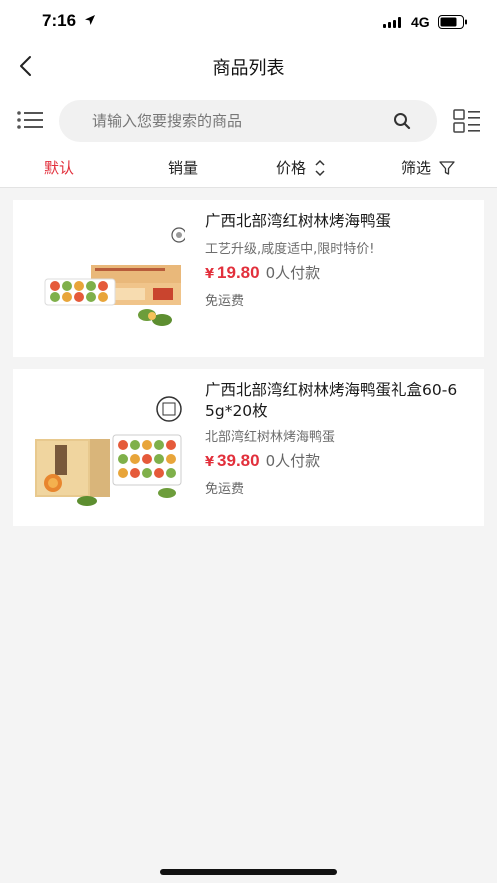  Describe the element at coordinates (452, 22) in the screenshot. I see `battery-icon` at that location.